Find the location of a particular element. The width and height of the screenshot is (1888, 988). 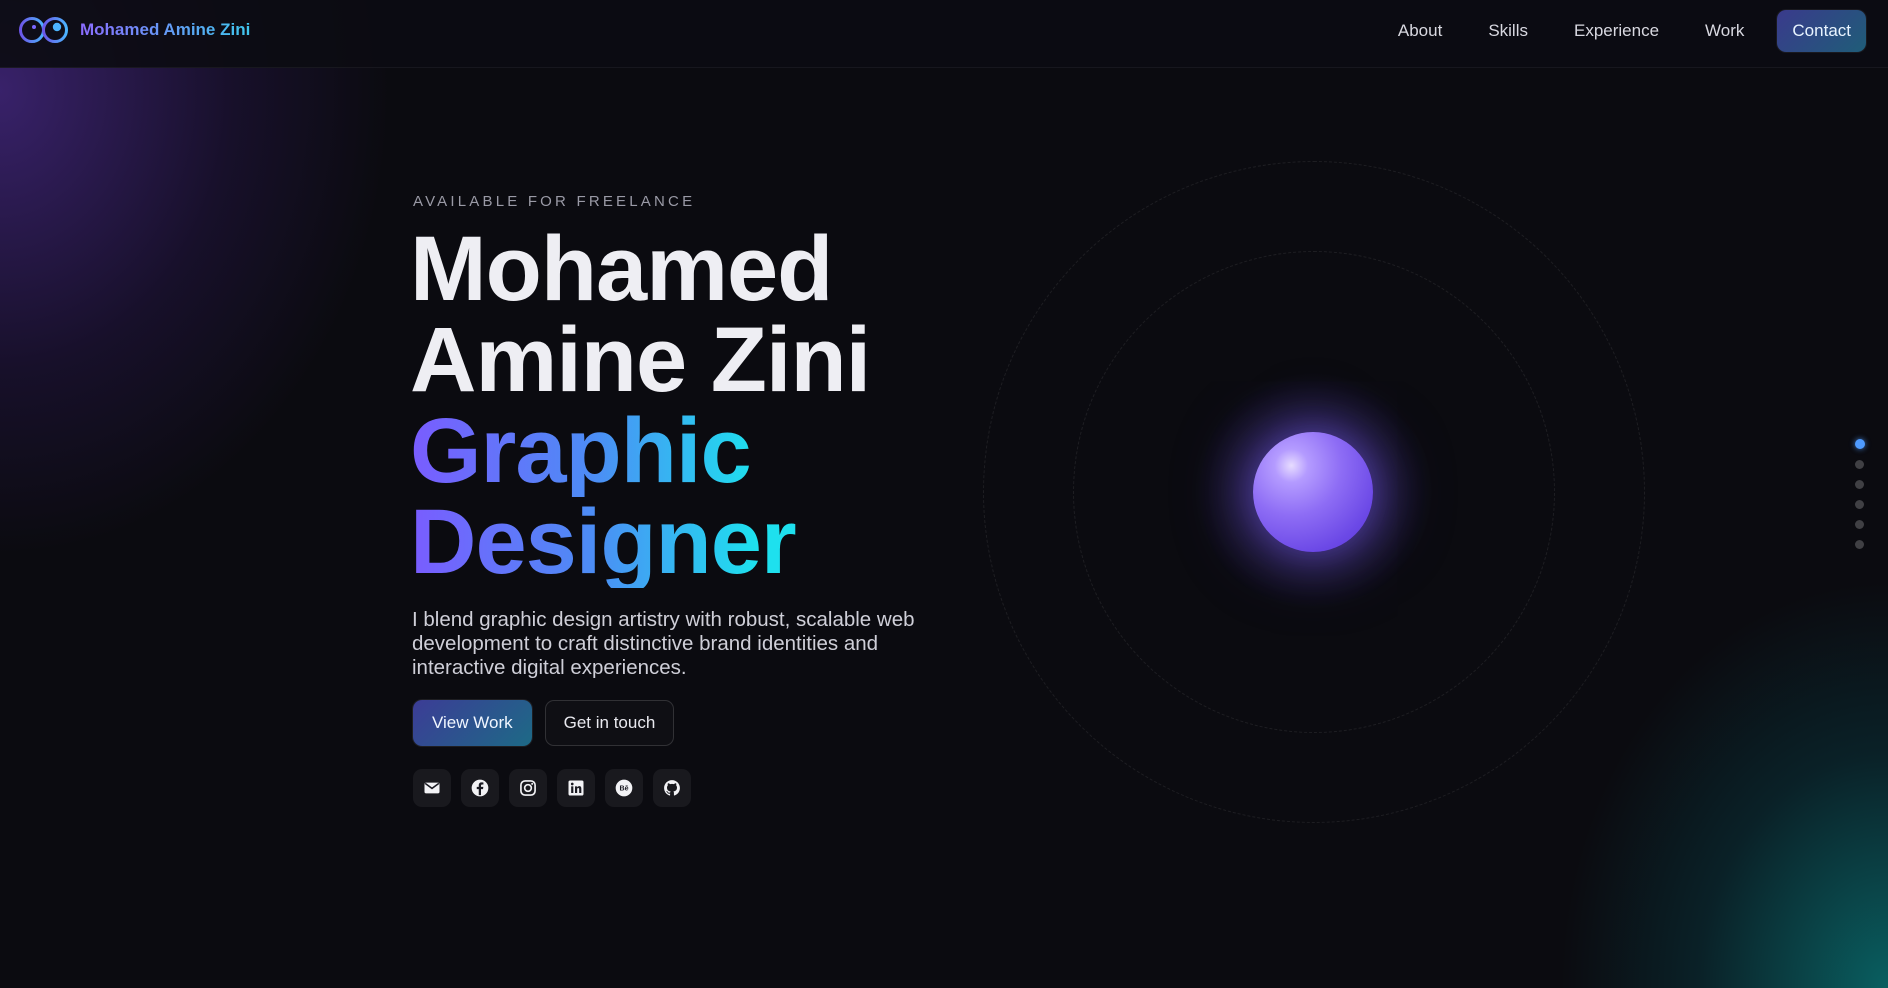

glowing-orb is located at coordinates (1313, 492).